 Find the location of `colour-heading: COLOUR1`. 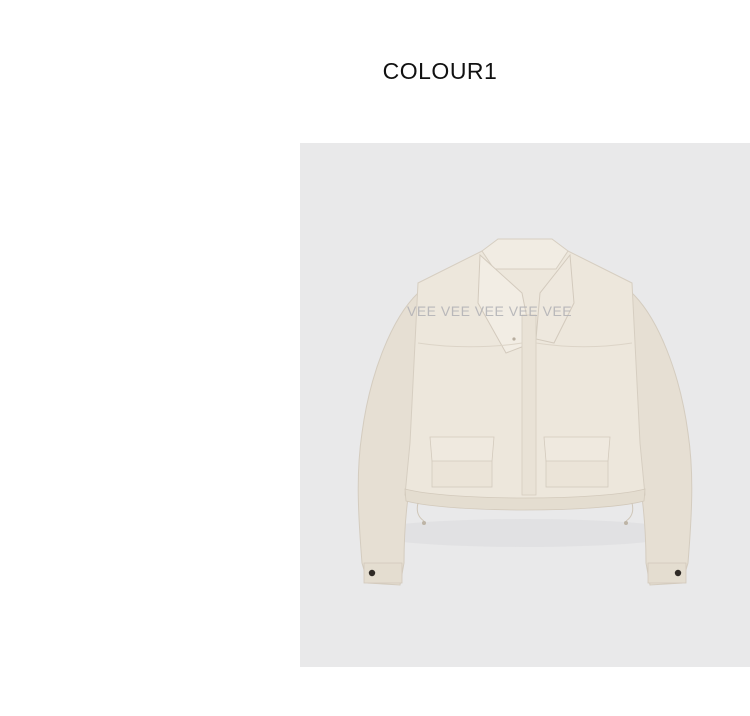

colour-heading: COLOUR1 is located at coordinates (440, 71).